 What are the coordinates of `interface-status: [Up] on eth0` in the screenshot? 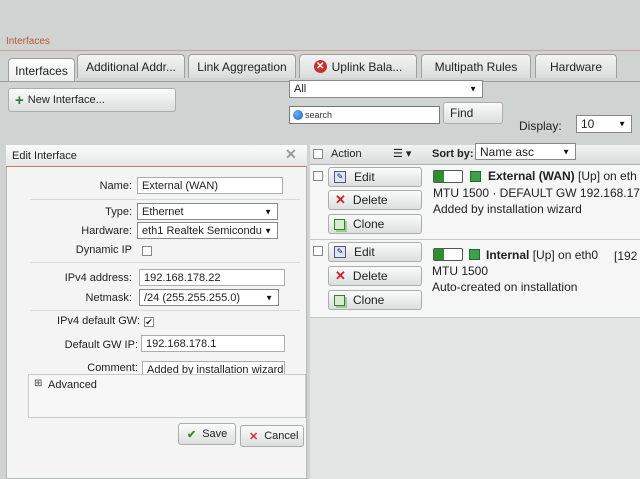 It's located at (565, 255).